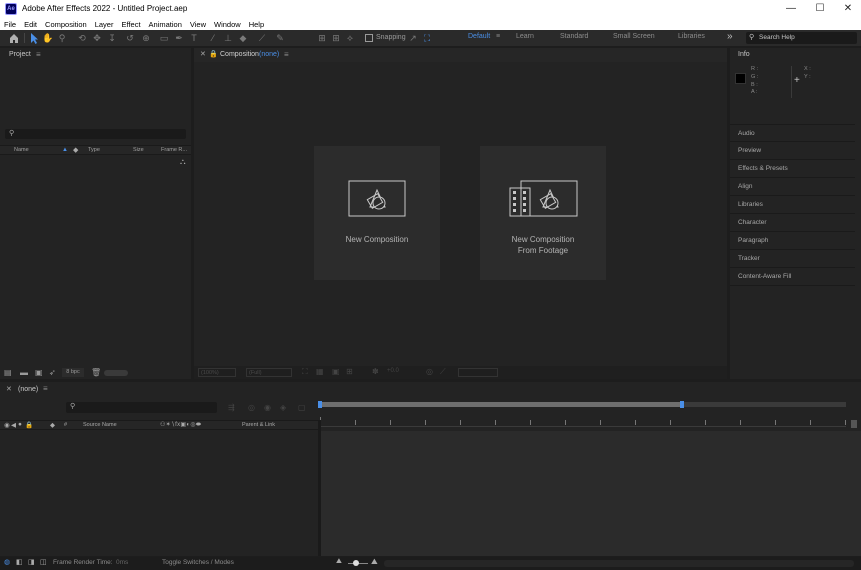 The height and width of the screenshot is (570, 861). What do you see at coordinates (104, 24) in the screenshot?
I see `menu-layer: Layer` at bounding box center [104, 24].